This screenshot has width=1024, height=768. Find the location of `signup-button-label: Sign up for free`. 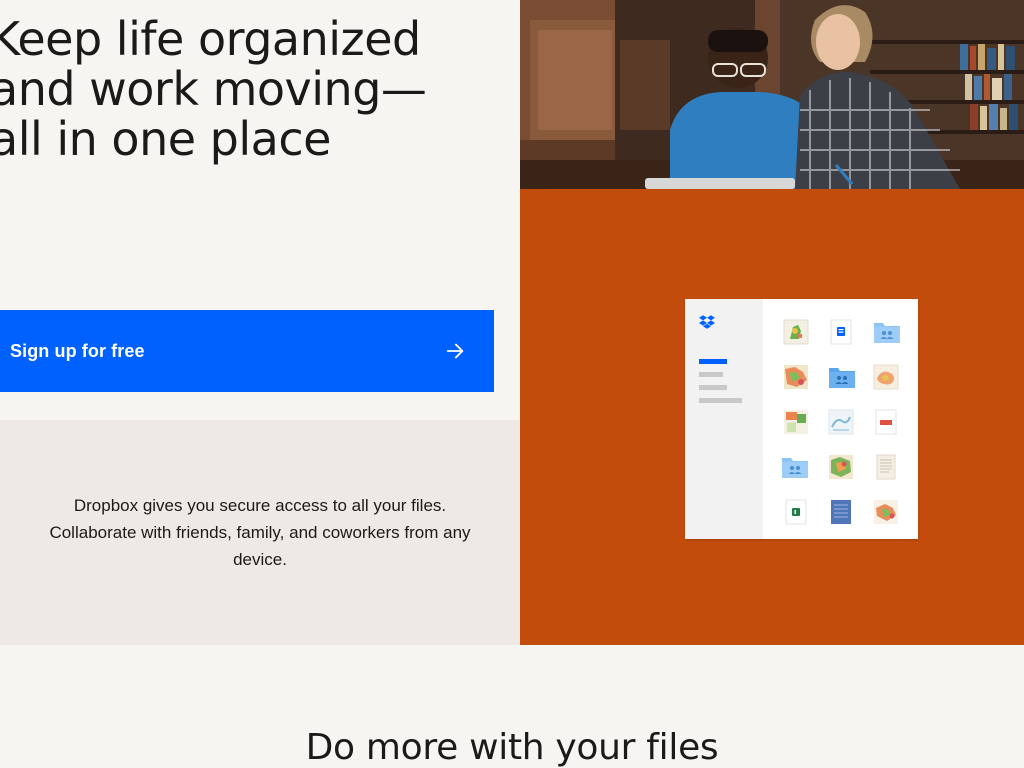

signup-button-label: Sign up for free is located at coordinates (77, 350).